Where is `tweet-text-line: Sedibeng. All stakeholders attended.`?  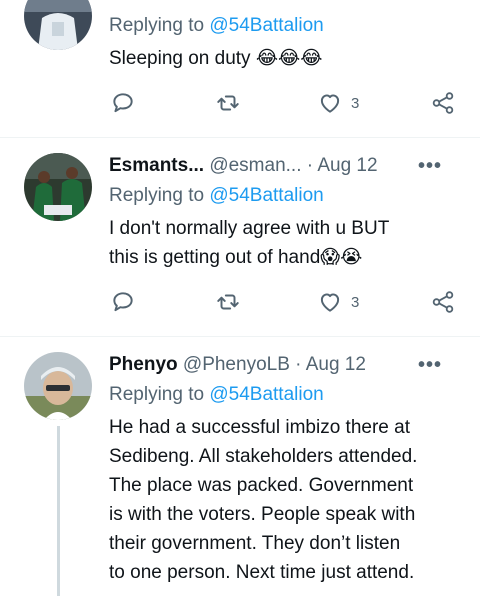
tweet-text-line: Sedibeng. All stakeholders attended. is located at coordinates (263, 456).